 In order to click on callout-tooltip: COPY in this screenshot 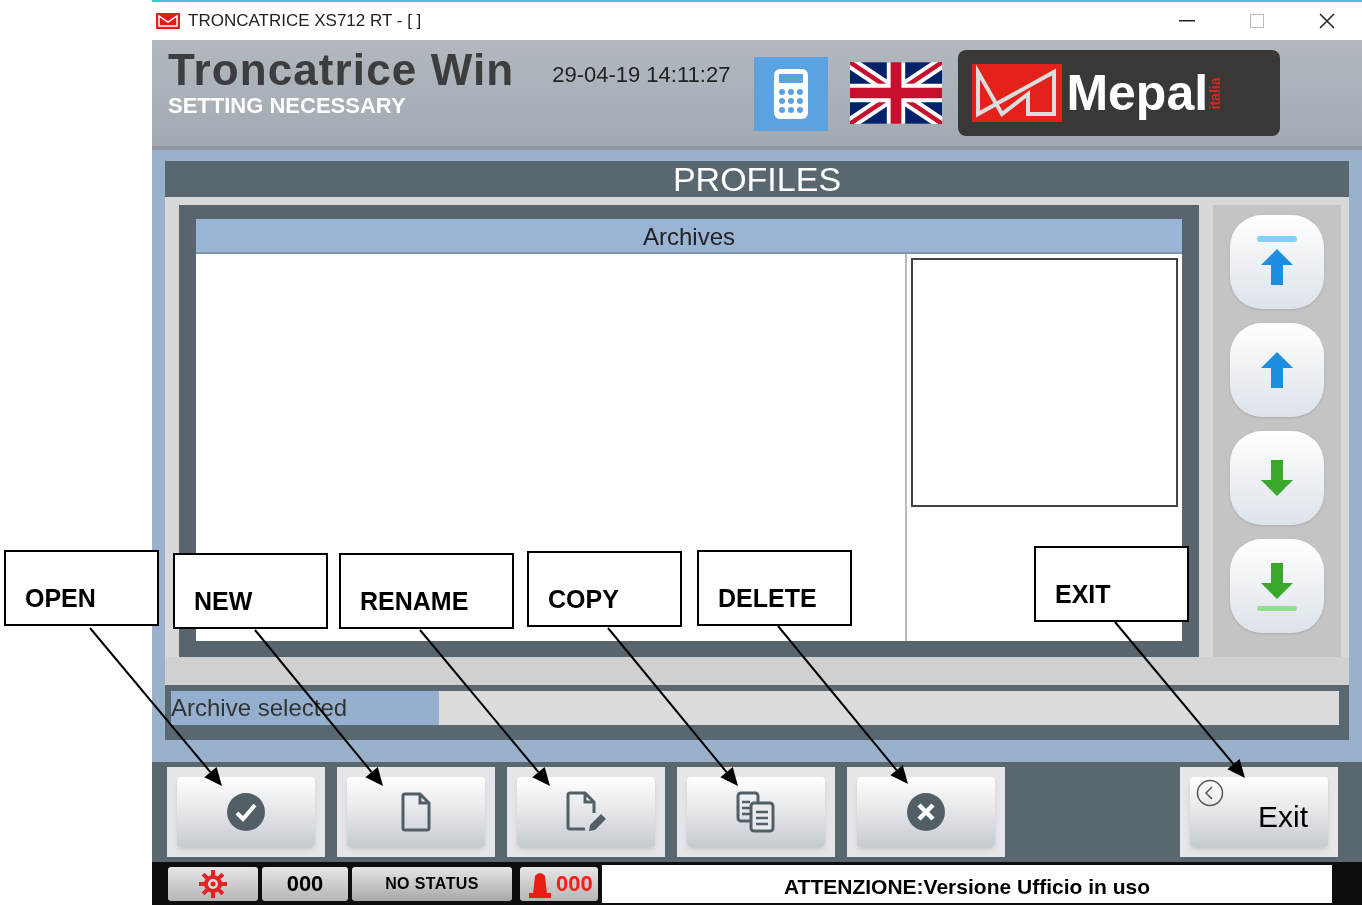, I will do `click(604, 589)`.